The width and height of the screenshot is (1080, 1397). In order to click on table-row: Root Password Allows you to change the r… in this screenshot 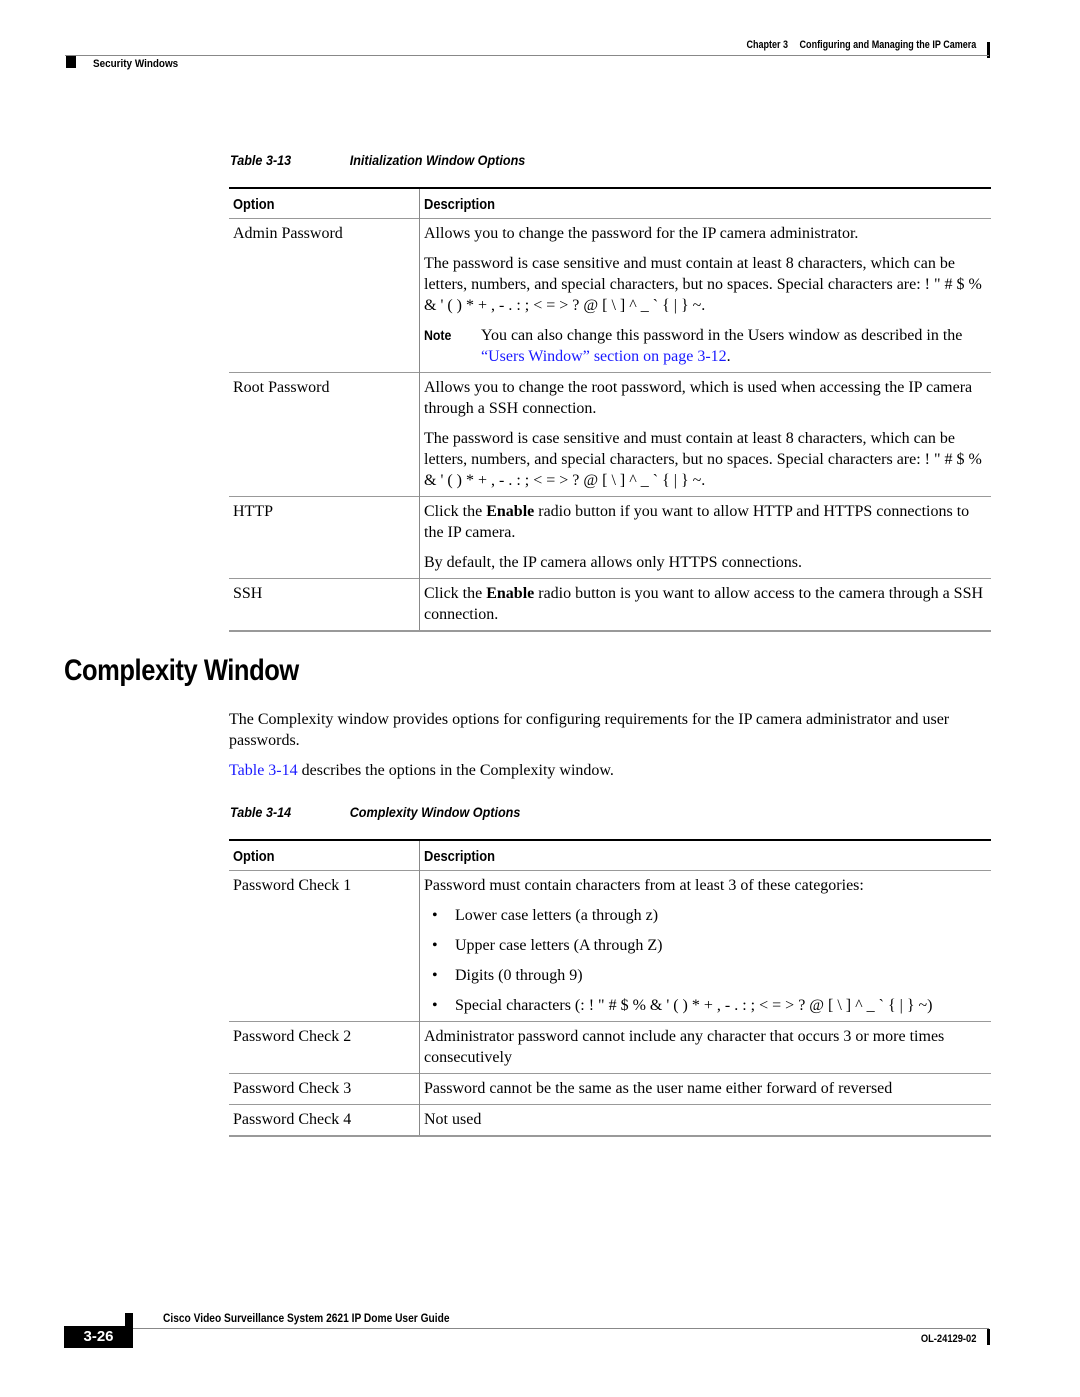, I will do `click(610, 434)`.